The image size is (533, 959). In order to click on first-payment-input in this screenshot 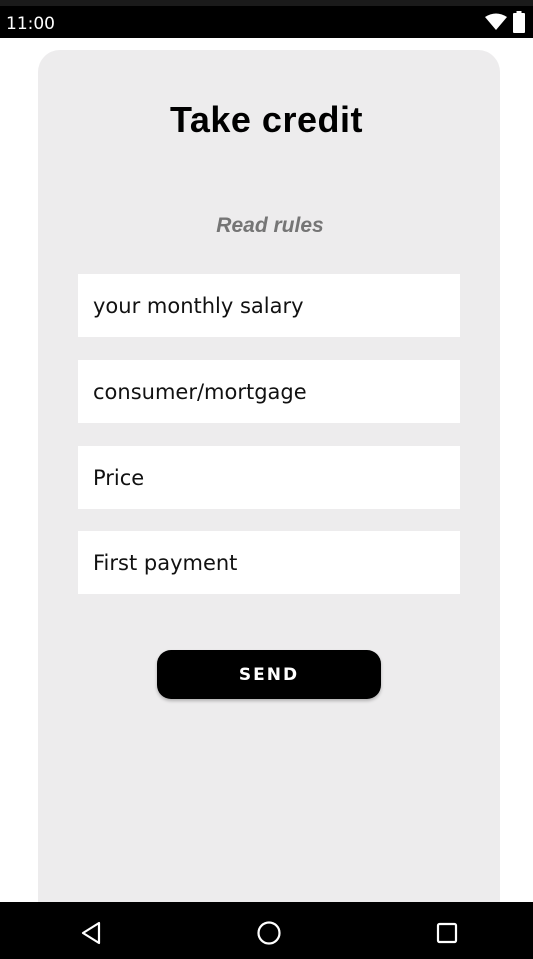, I will do `click(275, 562)`.